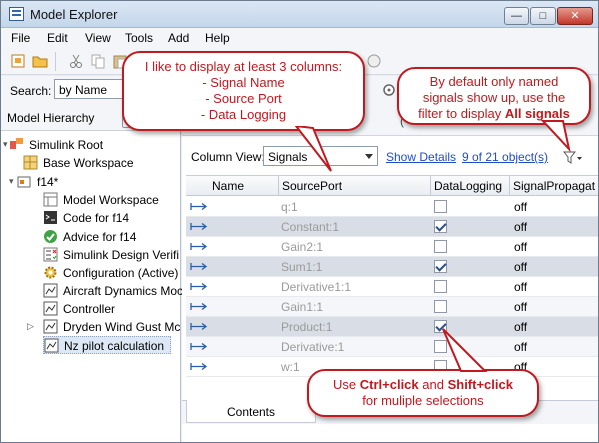 The width and height of the screenshot is (599, 443). I want to click on minimize-button: —, so click(516, 16).